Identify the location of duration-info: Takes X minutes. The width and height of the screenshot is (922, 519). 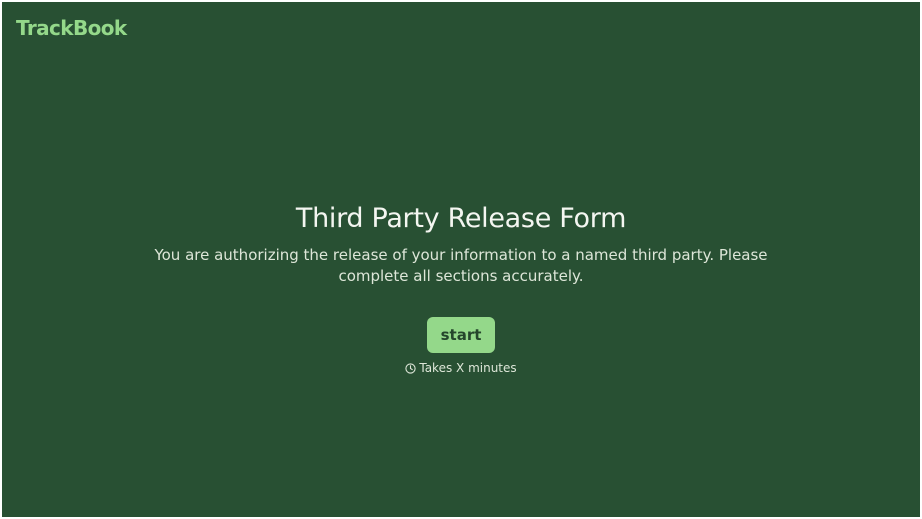
(461, 368).